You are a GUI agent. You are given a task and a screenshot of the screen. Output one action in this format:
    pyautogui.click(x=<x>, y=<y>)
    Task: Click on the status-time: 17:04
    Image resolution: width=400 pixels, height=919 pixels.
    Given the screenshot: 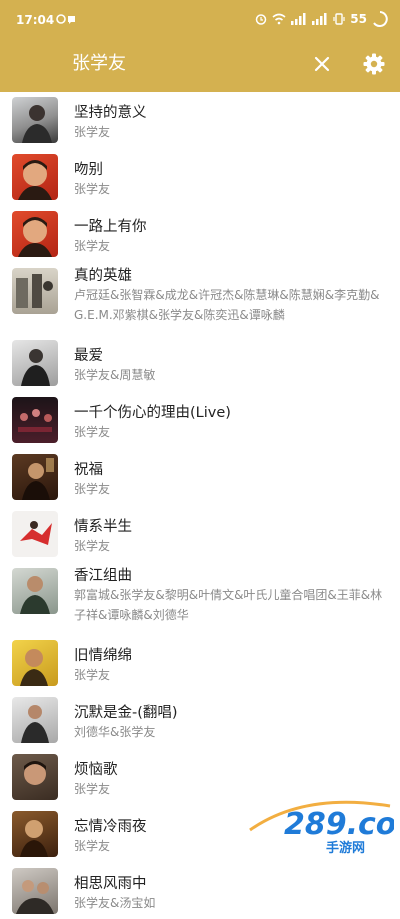 What is the action you would take?
    pyautogui.click(x=35, y=20)
    